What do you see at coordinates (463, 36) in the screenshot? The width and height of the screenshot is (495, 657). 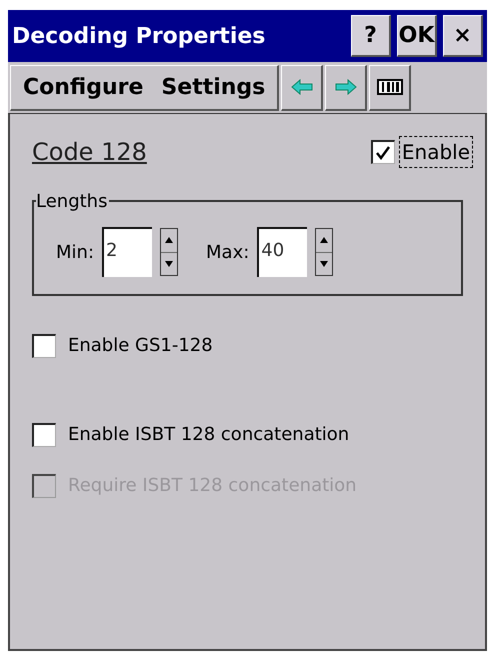 I see `title-button: ×` at bounding box center [463, 36].